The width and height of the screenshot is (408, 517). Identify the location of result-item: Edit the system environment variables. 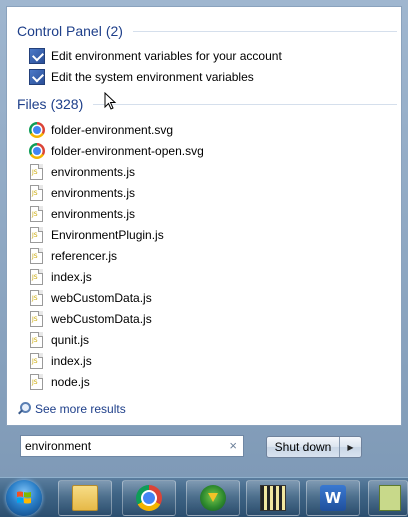
(141, 77).